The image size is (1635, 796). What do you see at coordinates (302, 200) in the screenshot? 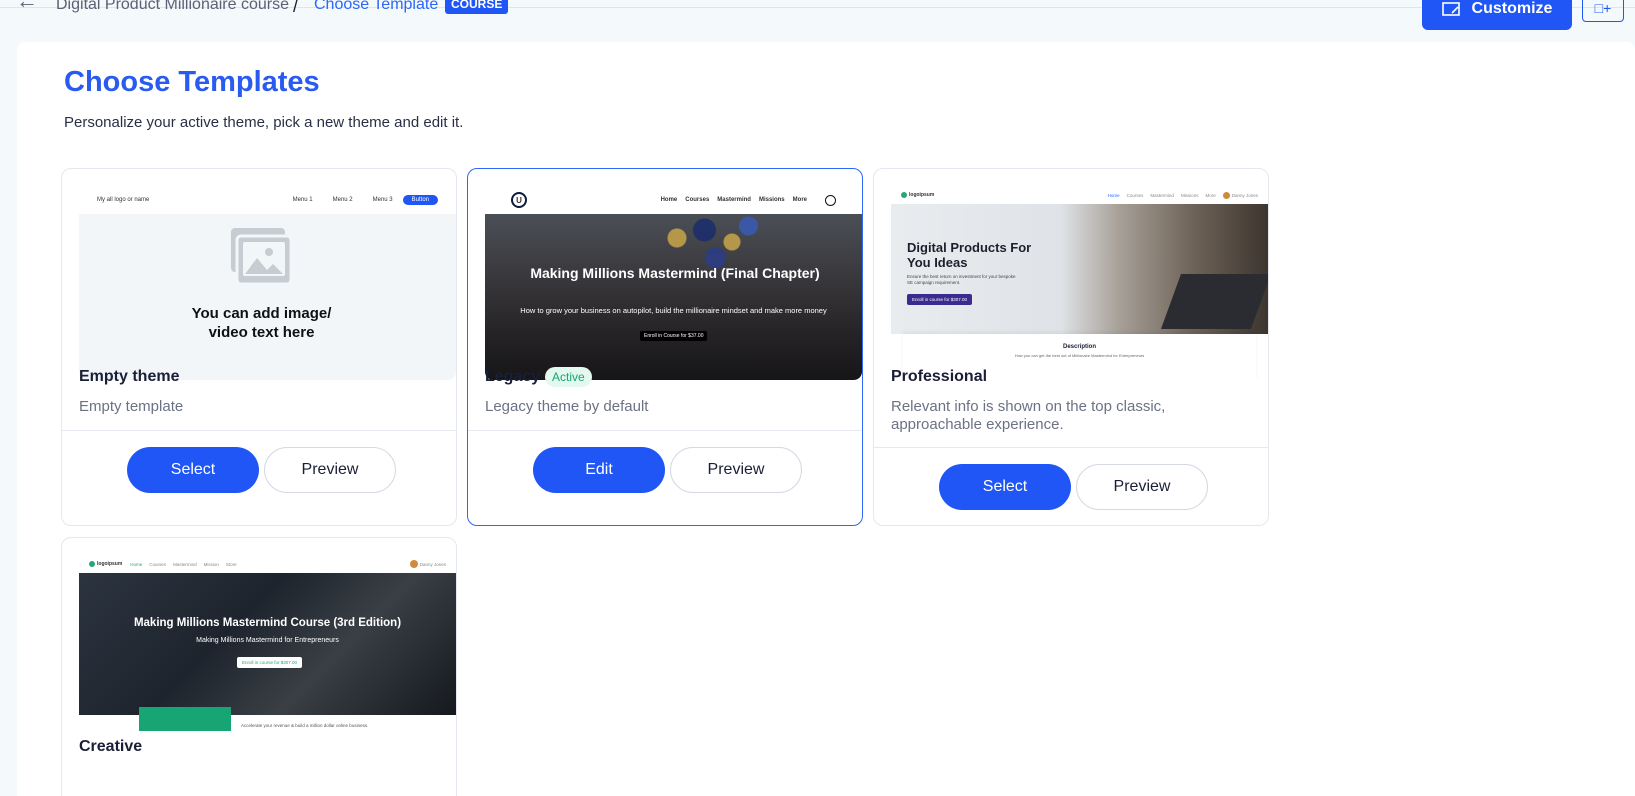
I see `thumb-menu-1: Menu 1` at bounding box center [302, 200].